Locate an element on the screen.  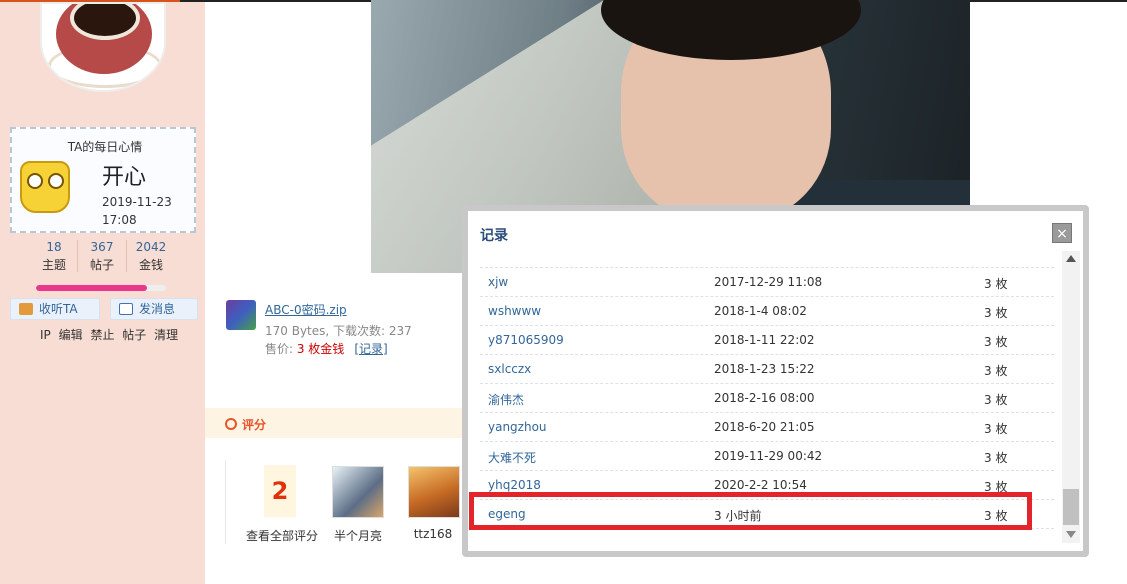
rater-name: 半个月亮 is located at coordinates (358, 535).